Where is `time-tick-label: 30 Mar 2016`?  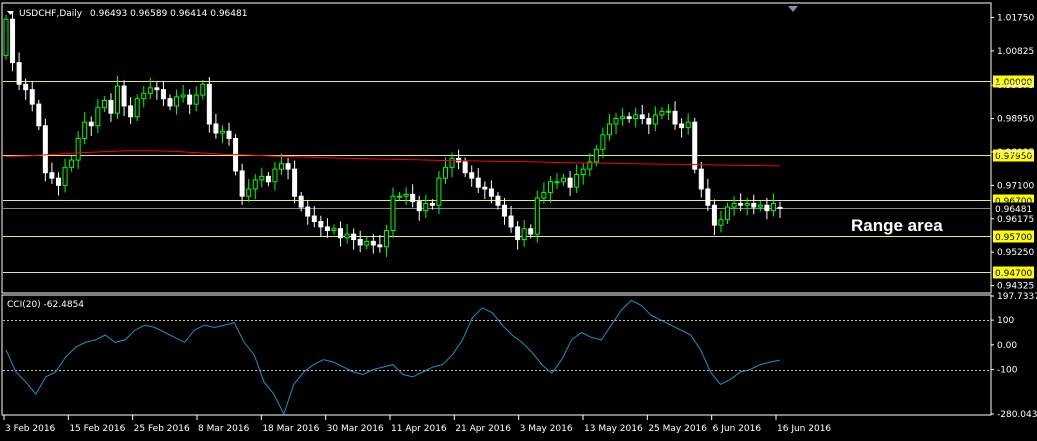 time-tick-label: 30 Mar 2016 is located at coordinates (355, 429).